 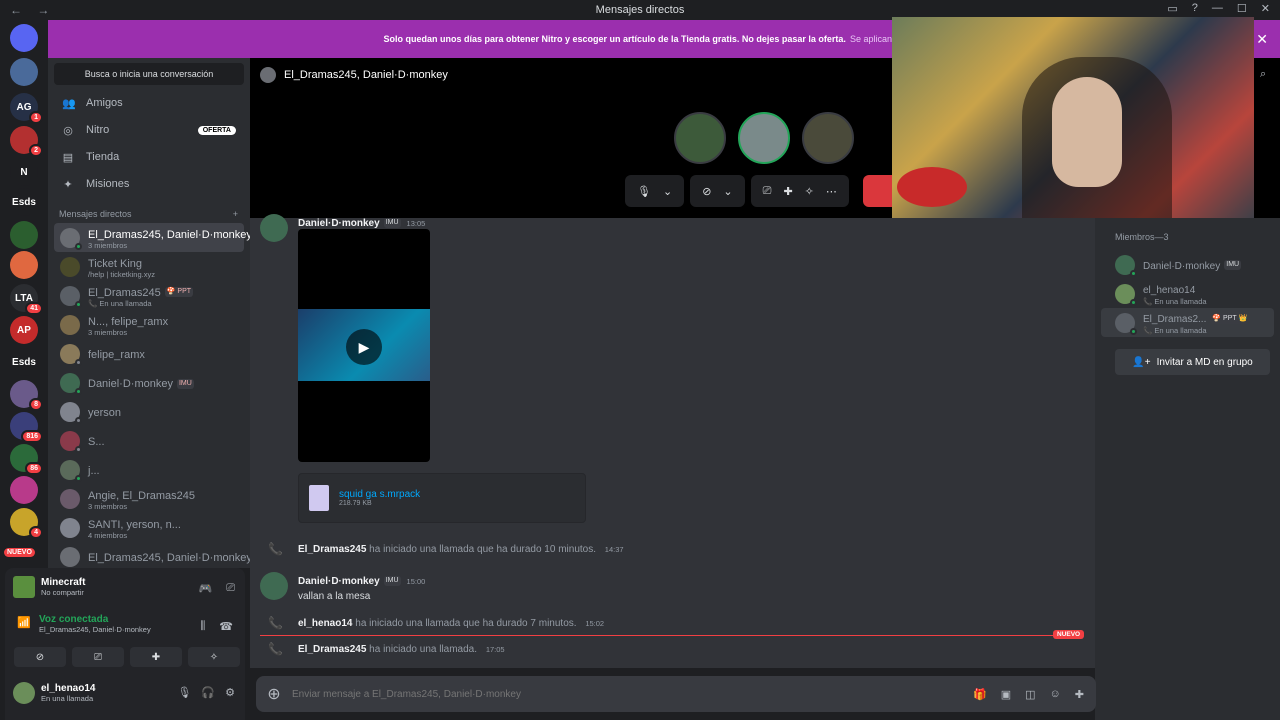 I want to click on dm-item: Angie, El_Dramas245 3 miembros, so click(x=149, y=498).